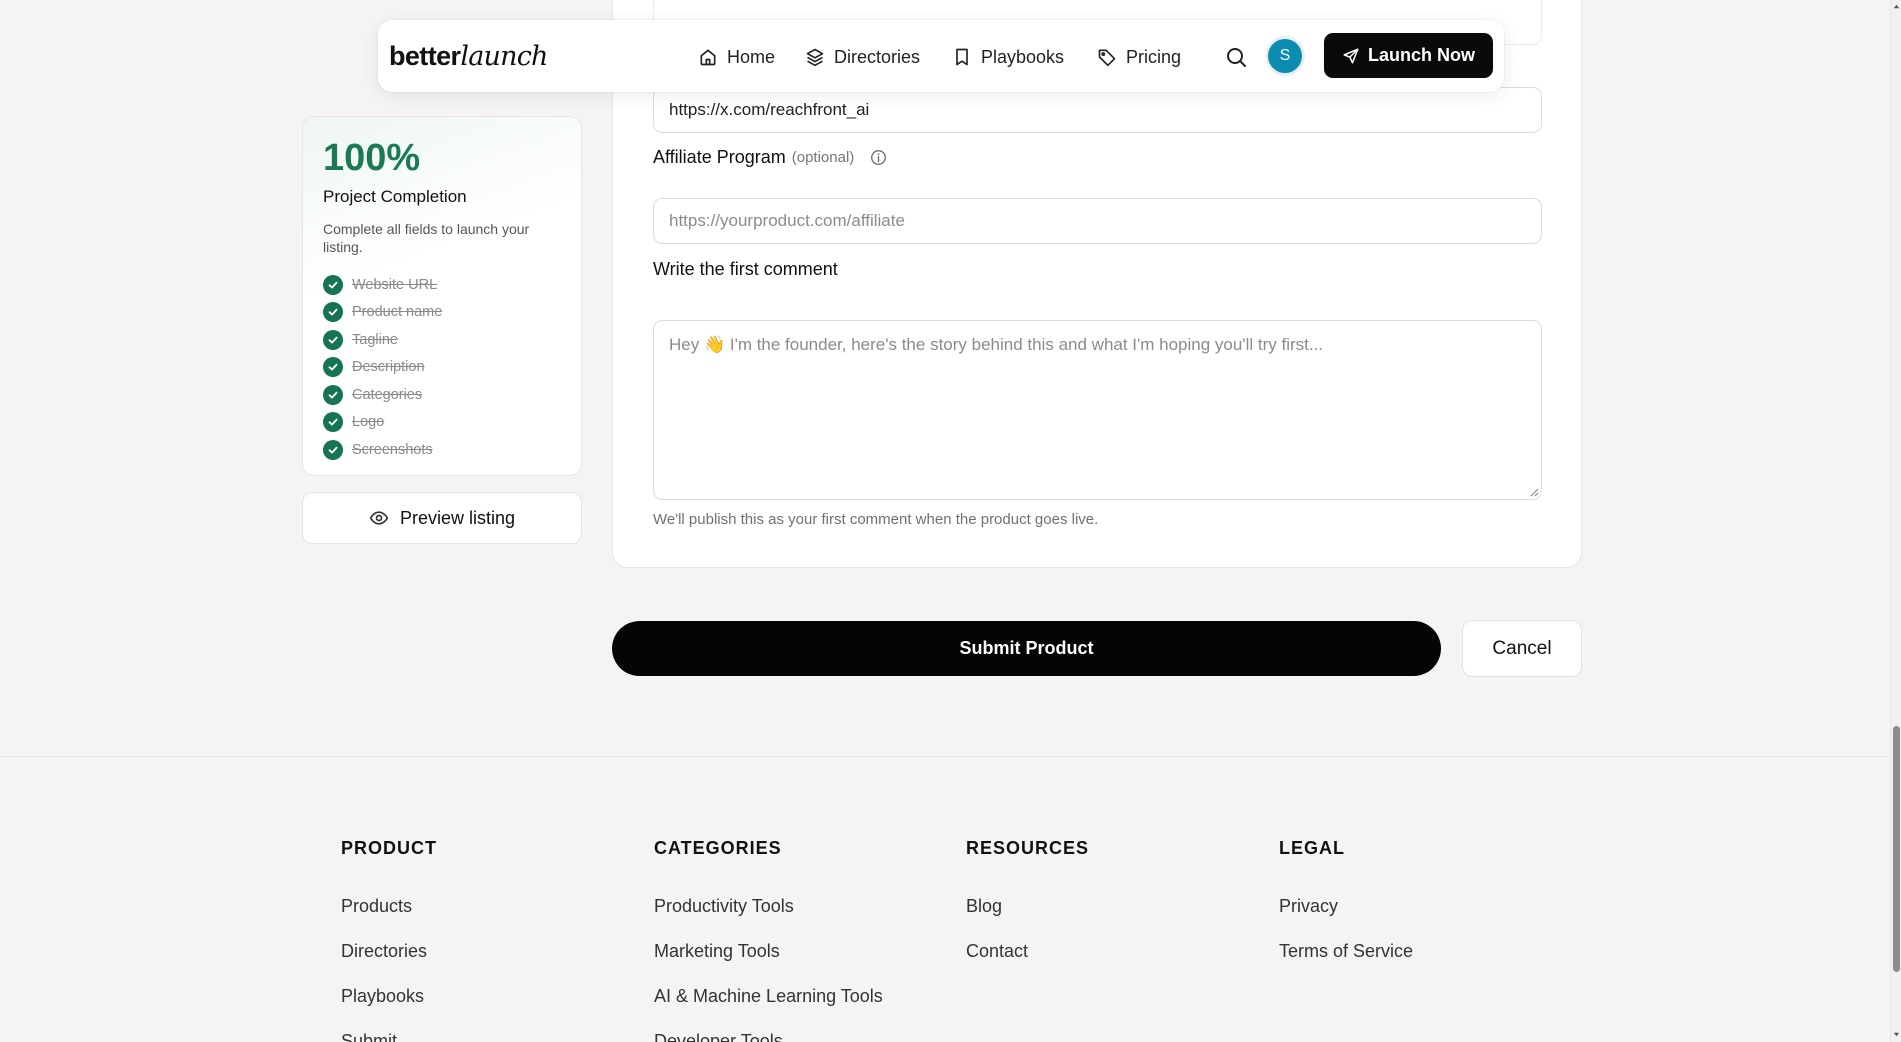  I want to click on resize-handle-icon, so click(1534, 492).